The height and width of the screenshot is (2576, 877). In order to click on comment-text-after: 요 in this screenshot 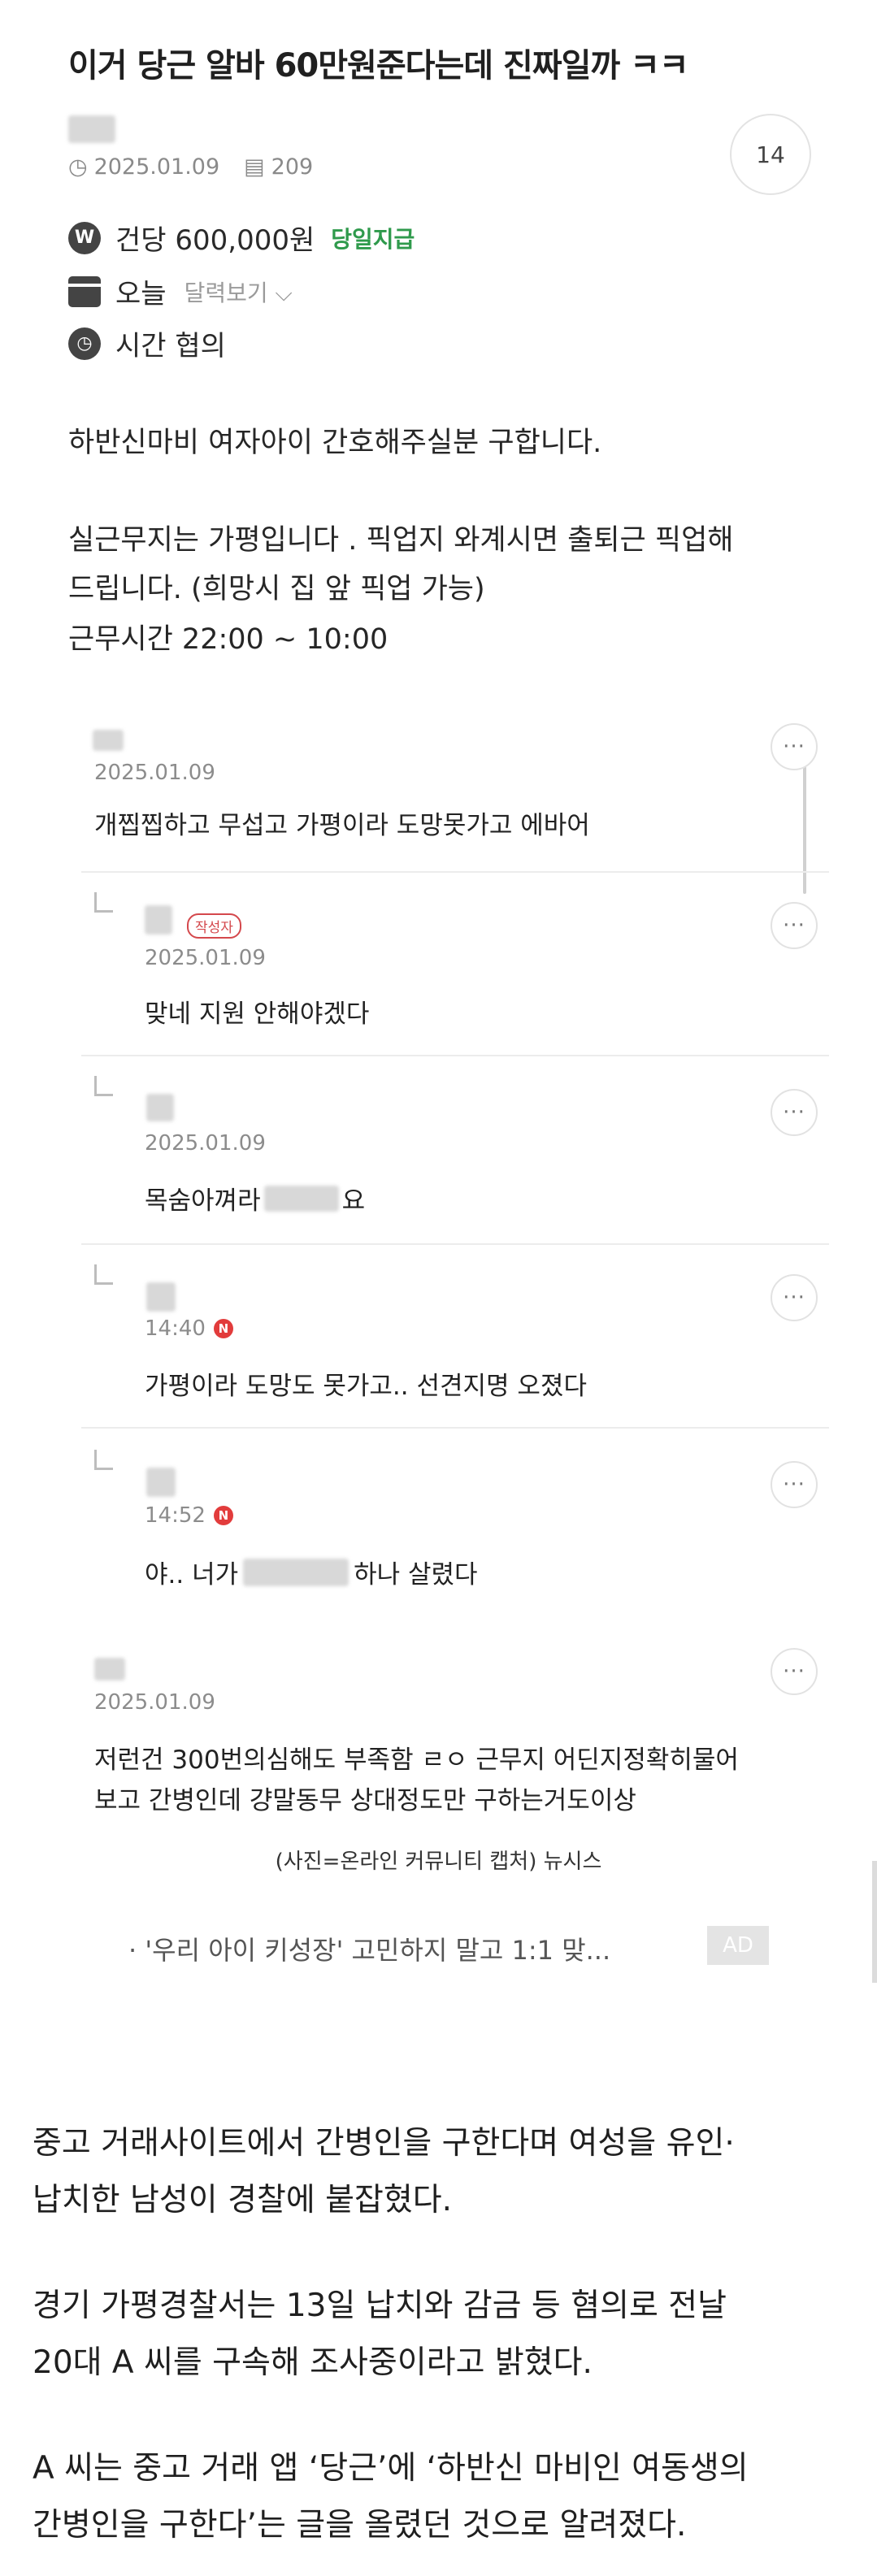, I will do `click(353, 1201)`.